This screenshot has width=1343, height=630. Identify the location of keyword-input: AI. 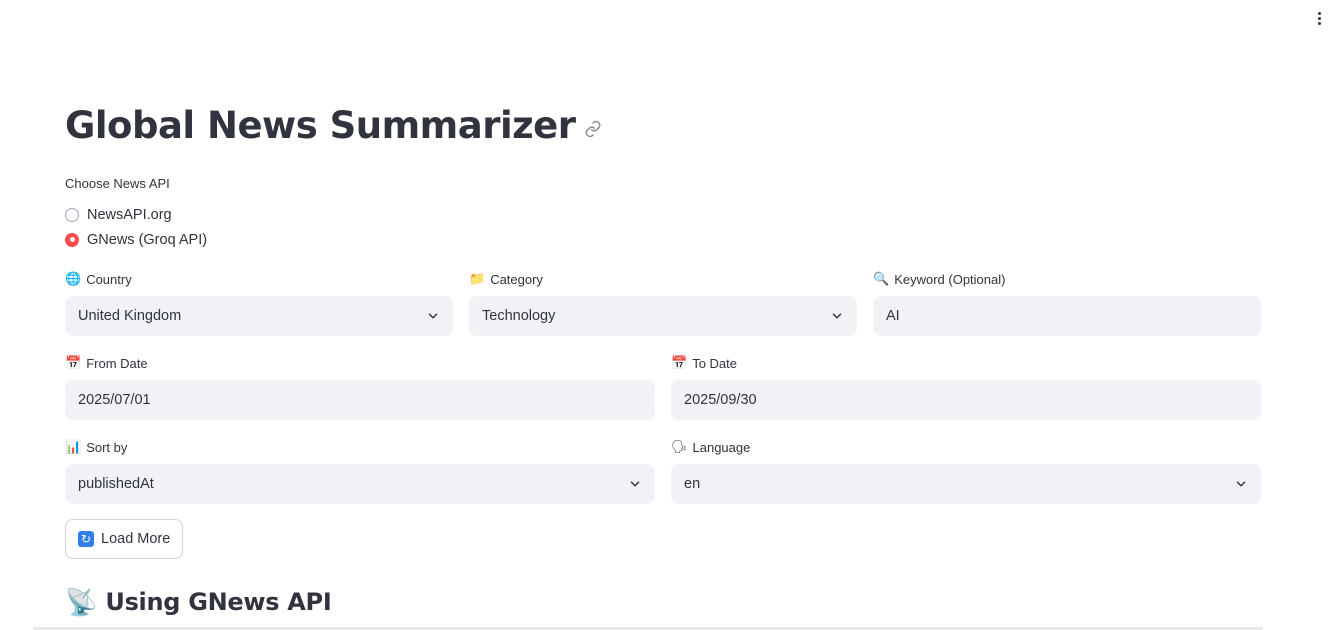
(1067, 316).